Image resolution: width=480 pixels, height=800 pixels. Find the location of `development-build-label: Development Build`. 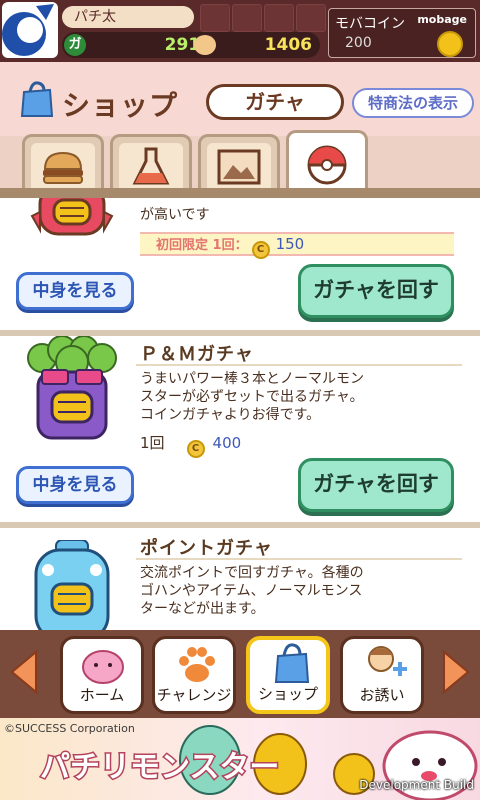

development-build-label: Development Build is located at coordinates (416, 785).